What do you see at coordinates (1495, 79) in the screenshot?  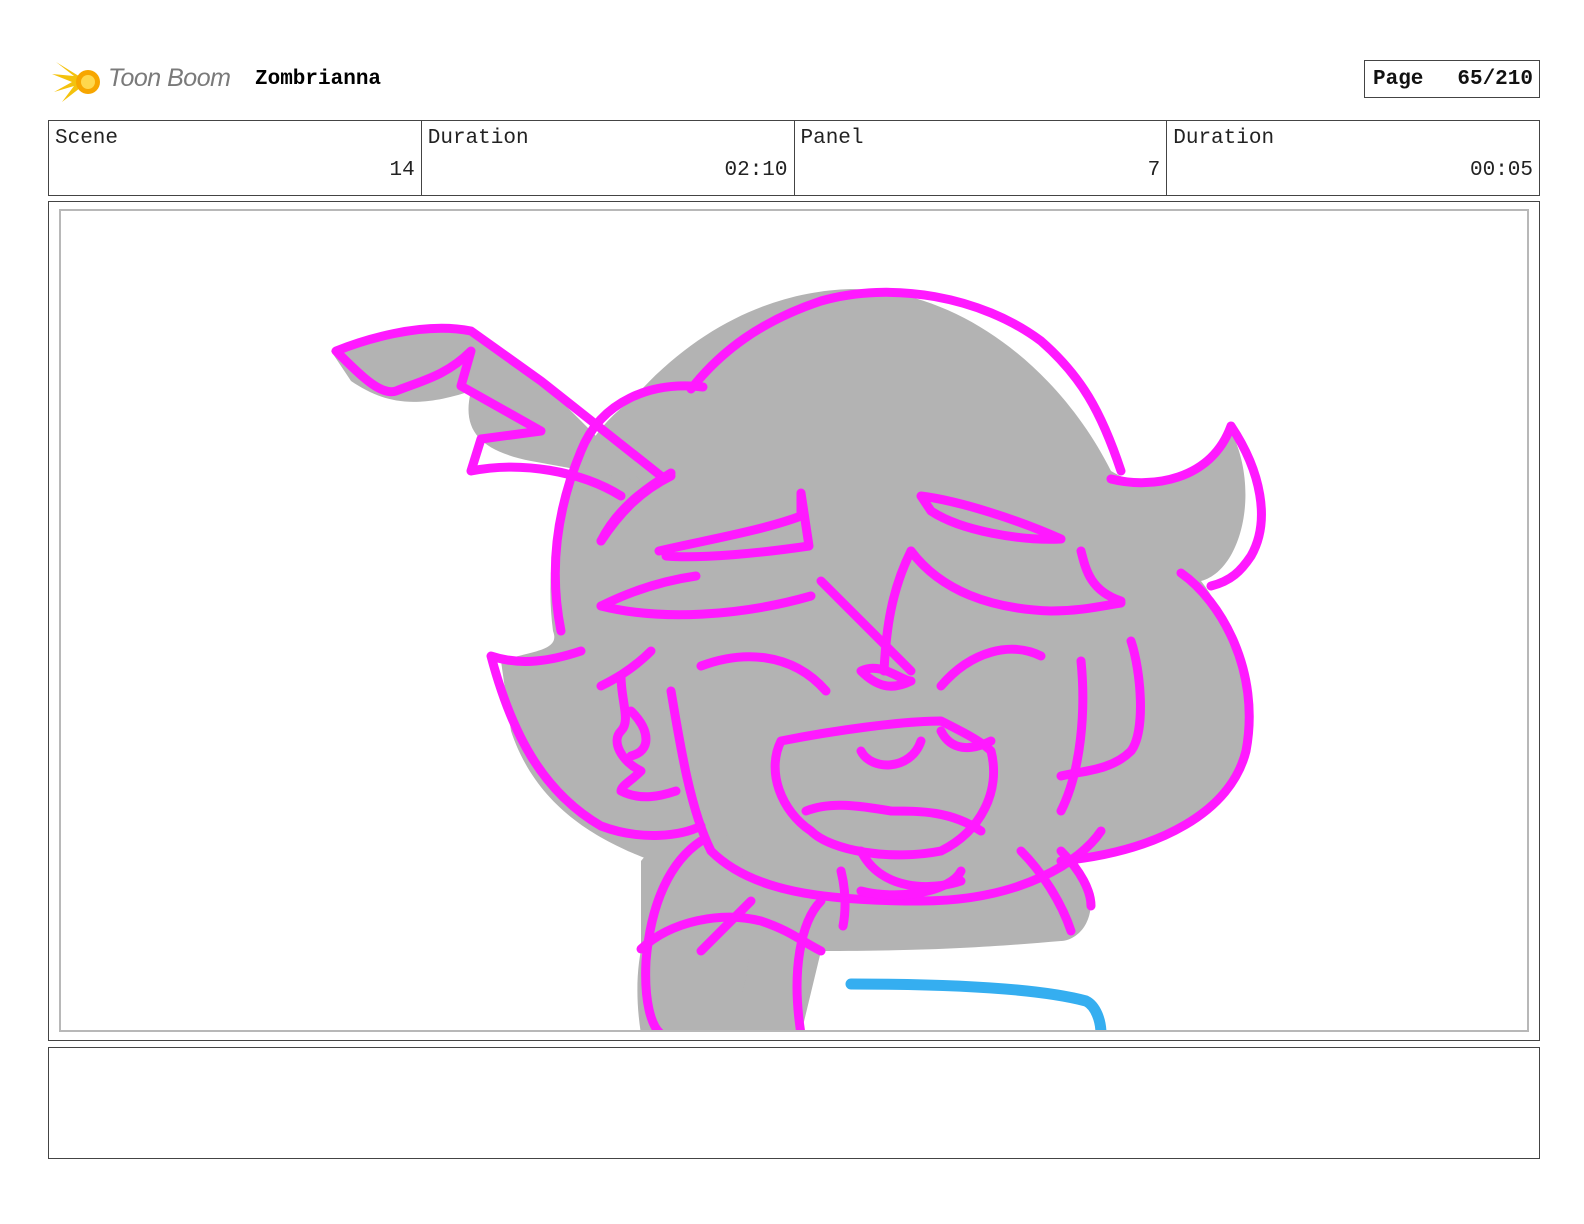 I see `page-value: 65/210` at bounding box center [1495, 79].